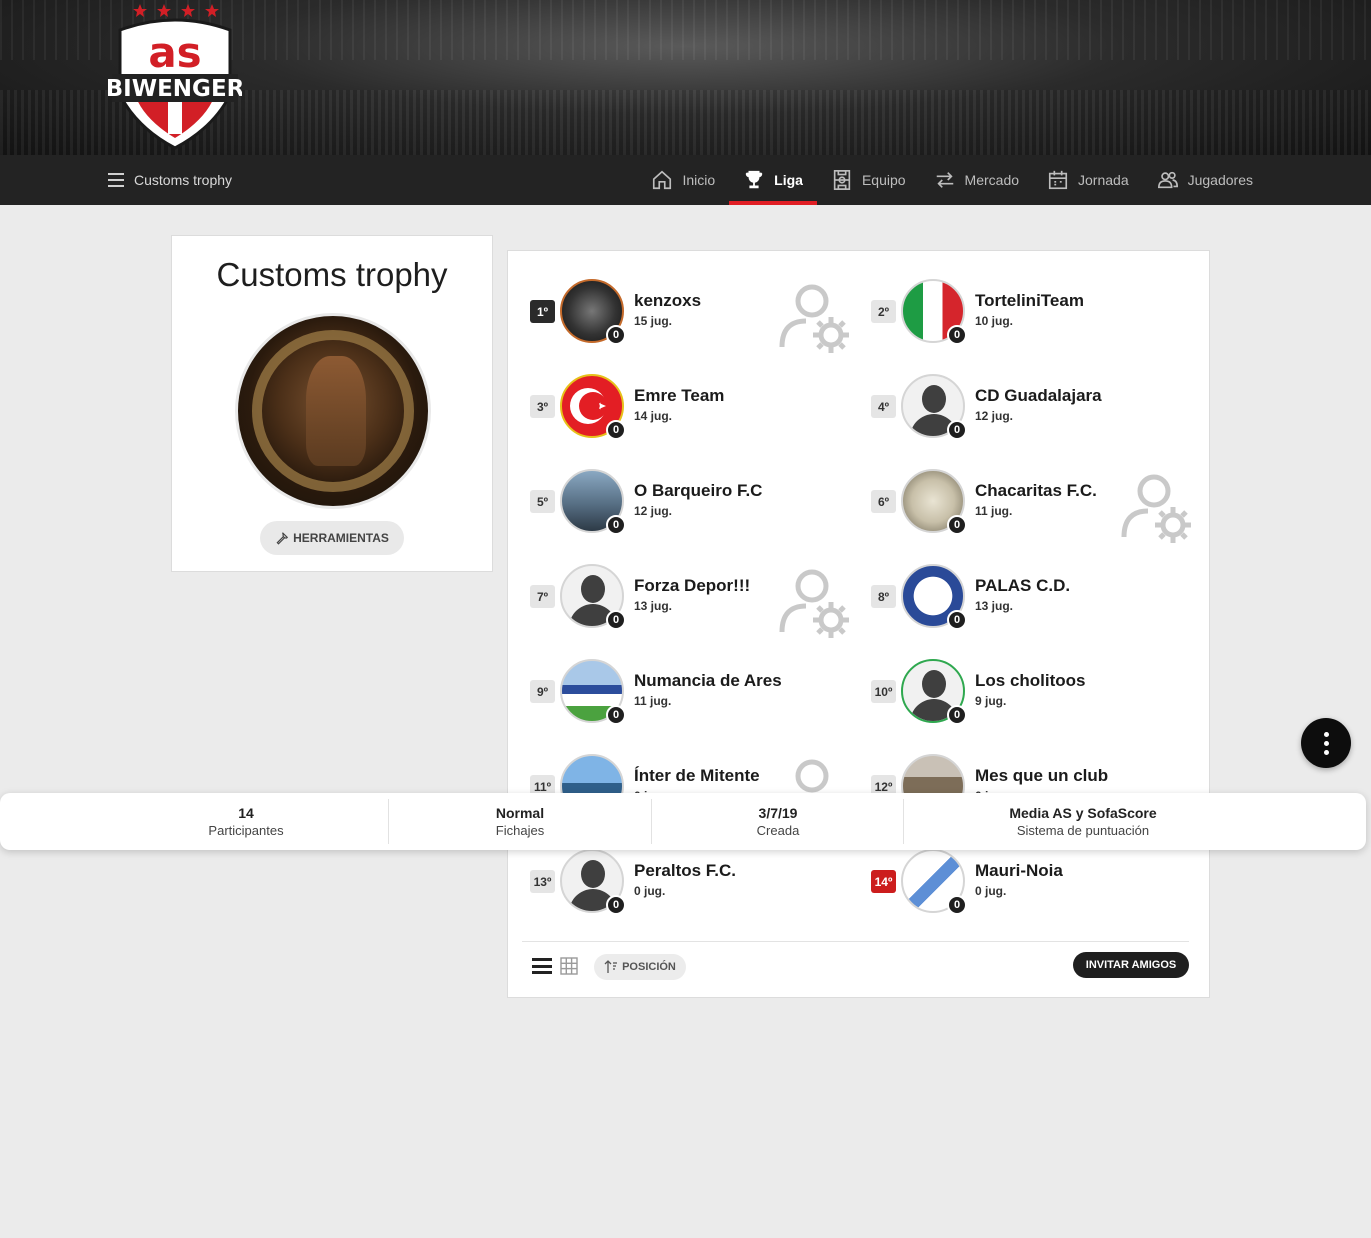 The height and width of the screenshot is (1238, 1371). What do you see at coordinates (174, 52) in the screenshot?
I see `logo-text-as: as` at bounding box center [174, 52].